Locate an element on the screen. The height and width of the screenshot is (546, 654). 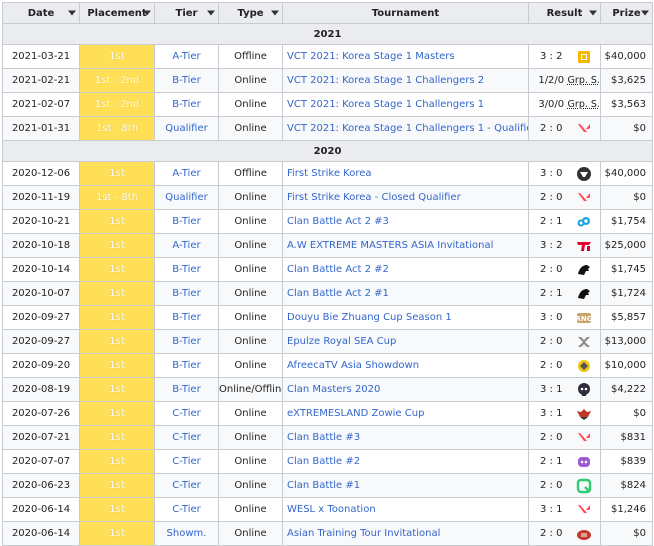
tournament-link: A.W EXTREME MASTERS ASIA Invitational is located at coordinates (405, 245).